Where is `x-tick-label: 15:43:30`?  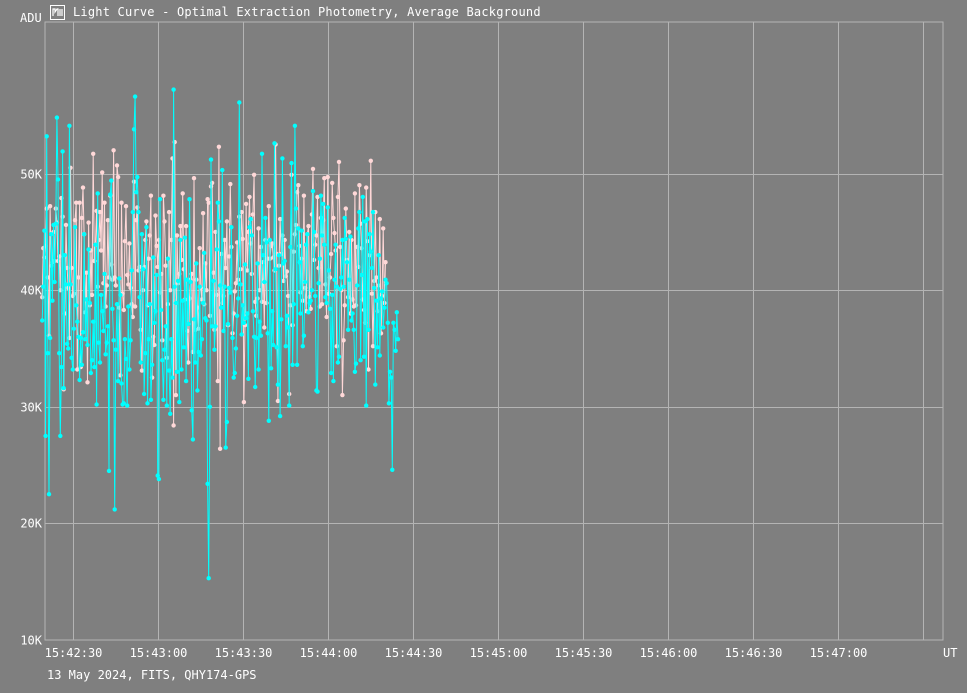
x-tick-label: 15:43:30 is located at coordinates (244, 653).